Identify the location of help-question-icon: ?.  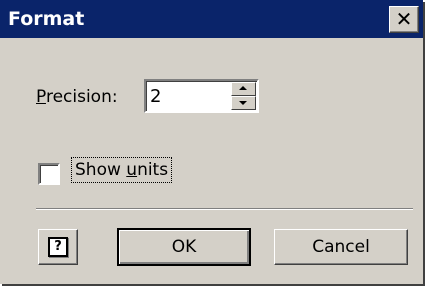
(58, 247).